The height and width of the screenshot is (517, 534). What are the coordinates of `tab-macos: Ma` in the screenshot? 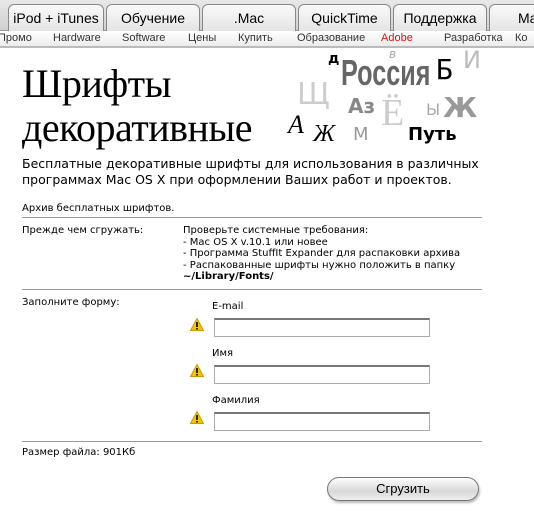 It's located at (511, 17).